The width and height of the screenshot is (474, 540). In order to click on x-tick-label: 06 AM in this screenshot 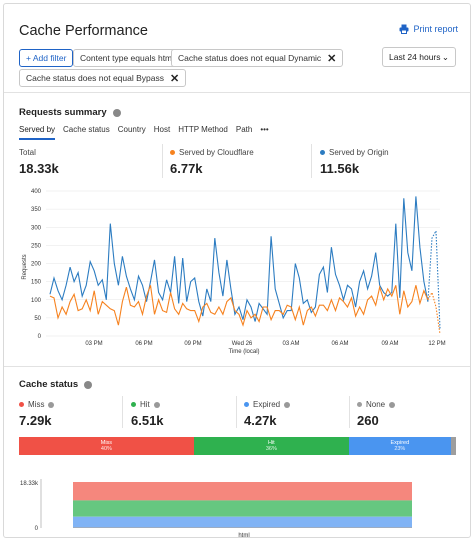, I will do `click(339, 344)`.